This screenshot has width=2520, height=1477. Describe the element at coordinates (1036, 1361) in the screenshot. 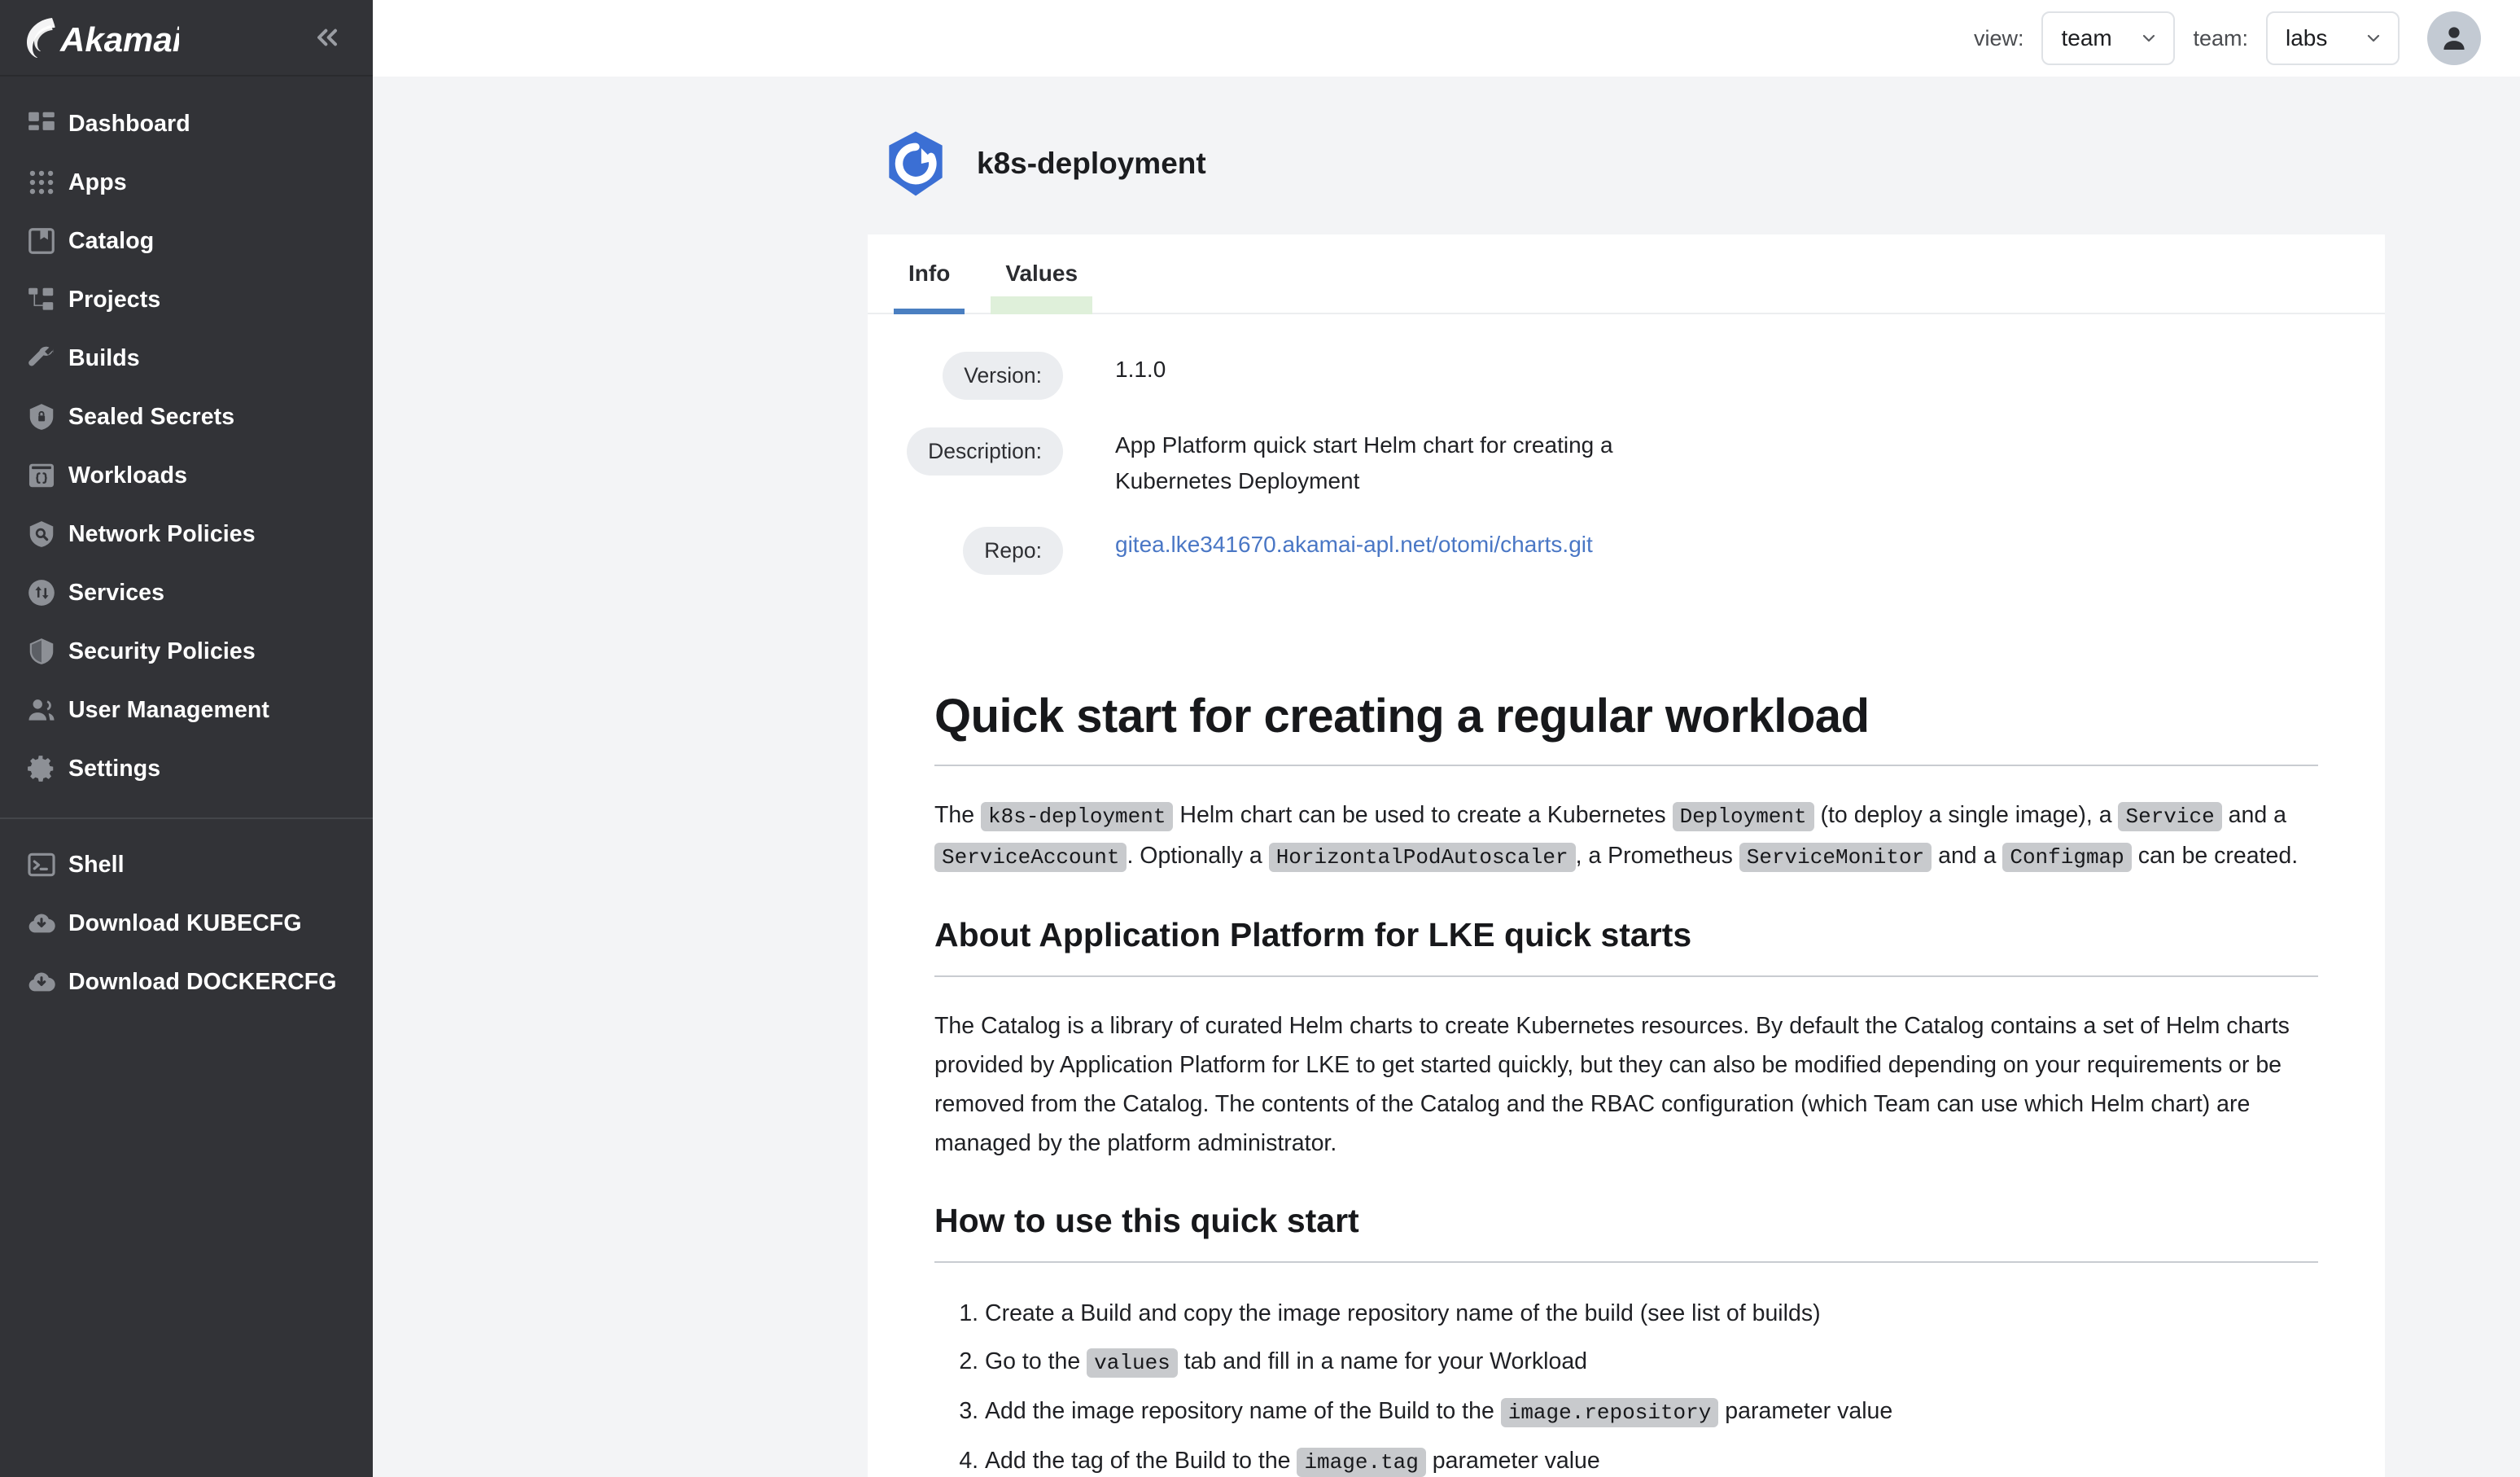

I see `step-text: Go to the` at that location.